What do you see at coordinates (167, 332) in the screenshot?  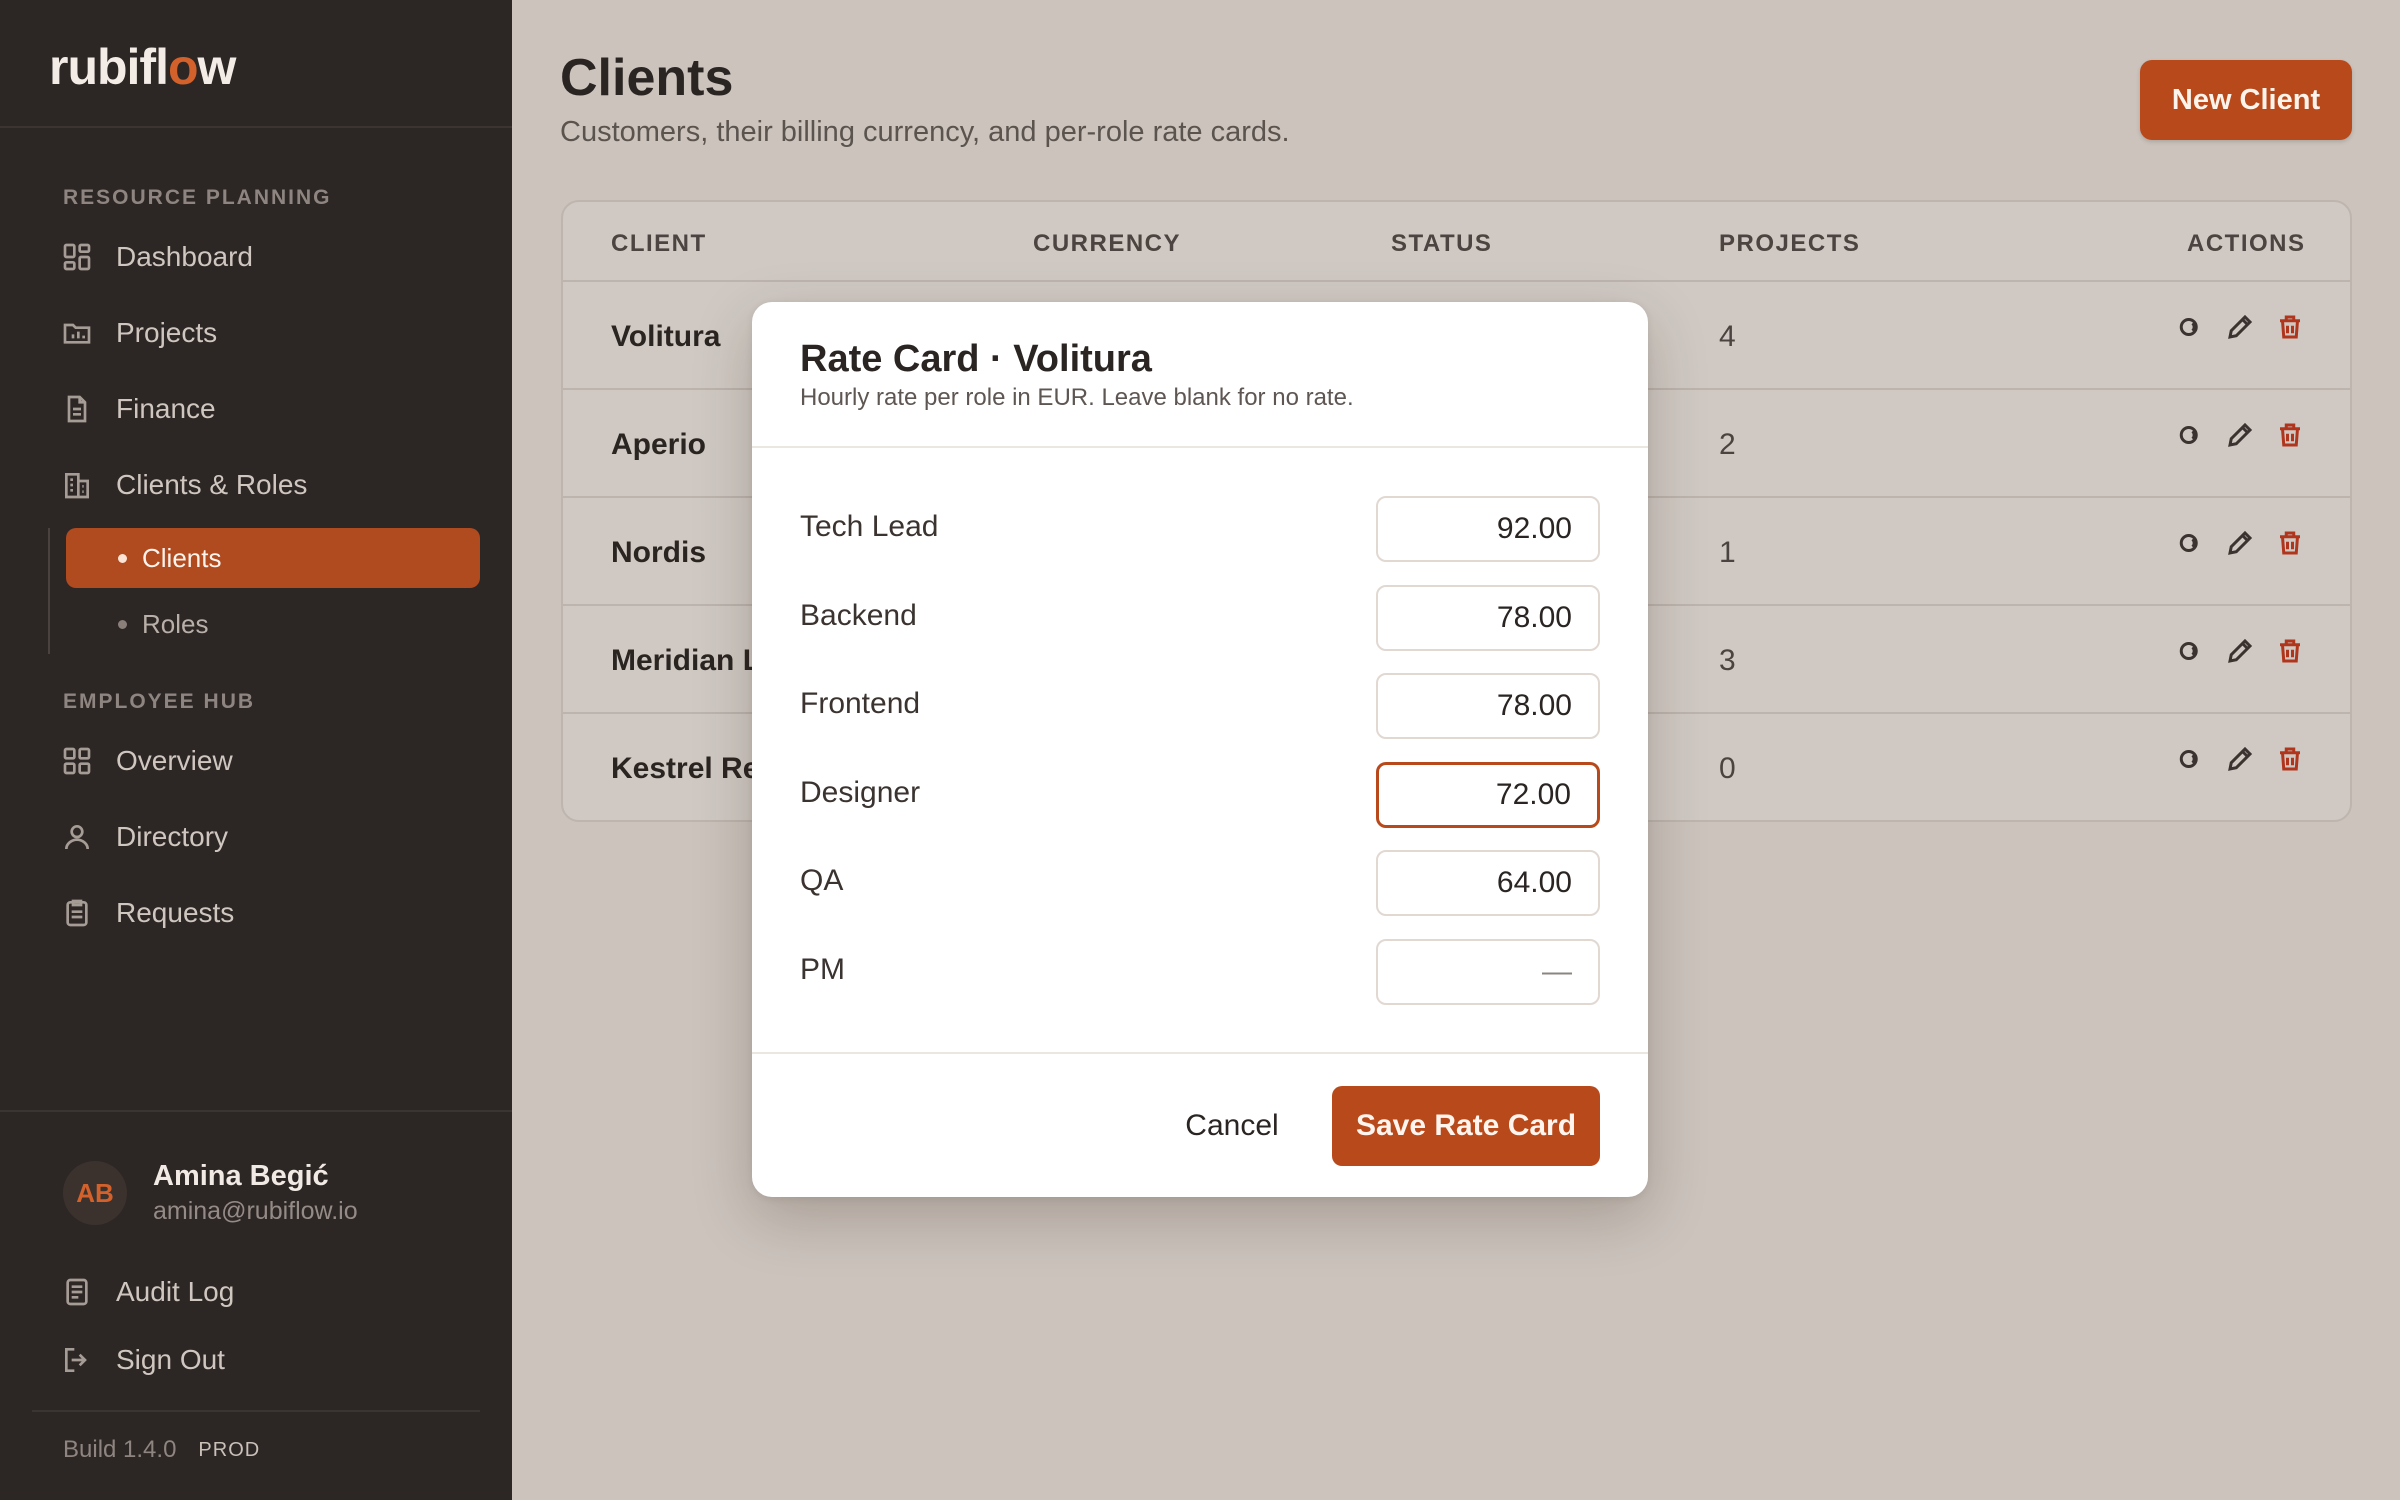 I see `sidebar-item-label: Projects` at bounding box center [167, 332].